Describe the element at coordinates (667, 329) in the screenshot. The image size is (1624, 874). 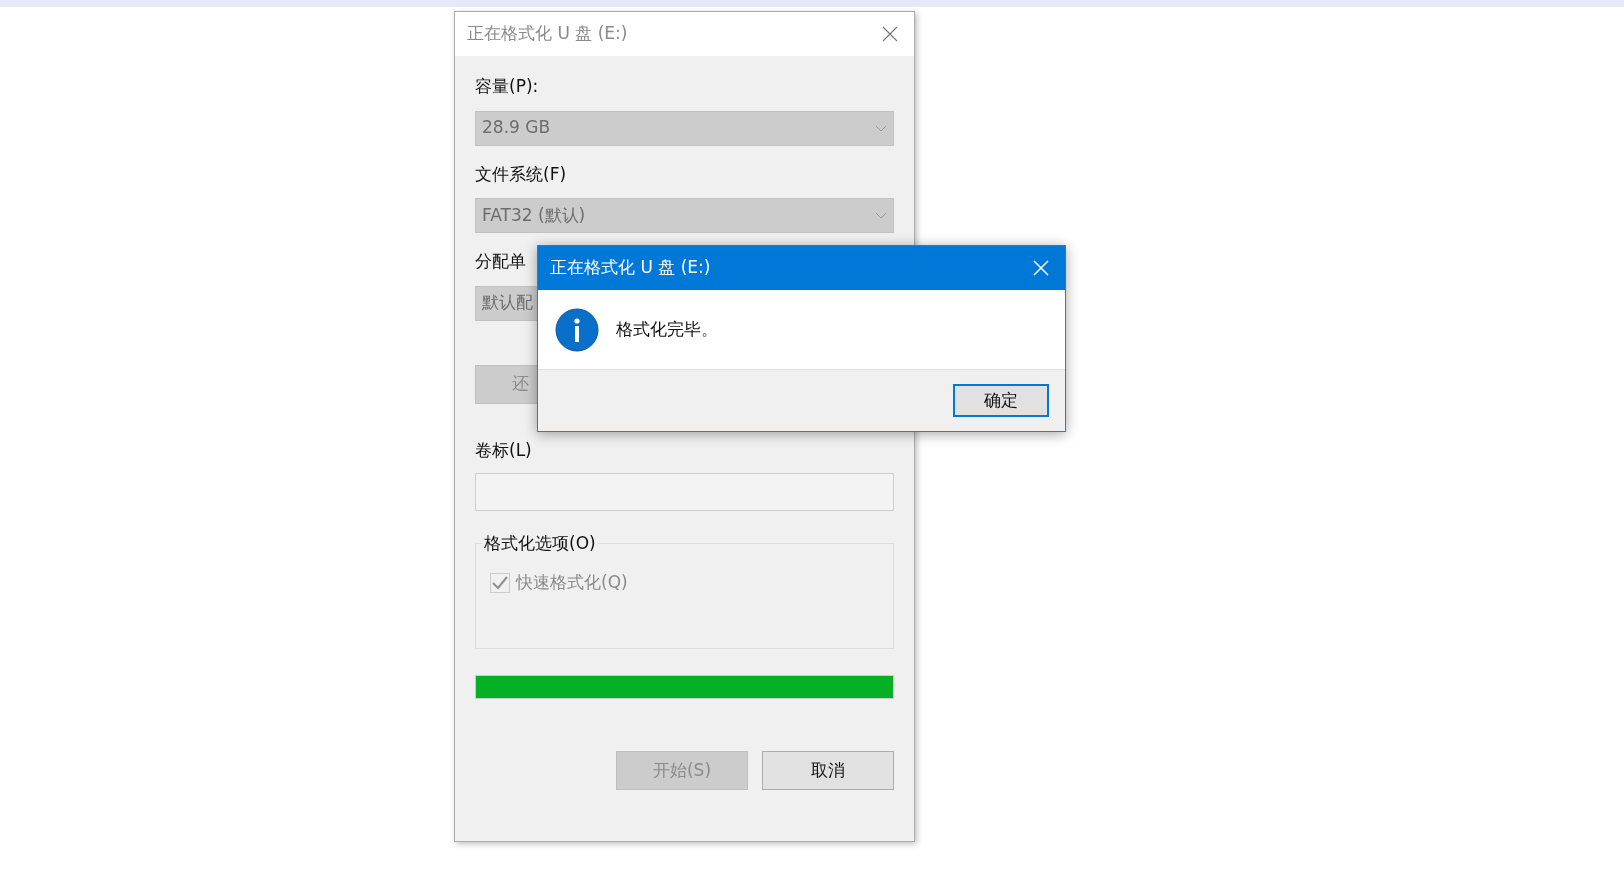
I see `message-text: 格式化完毕。` at that location.